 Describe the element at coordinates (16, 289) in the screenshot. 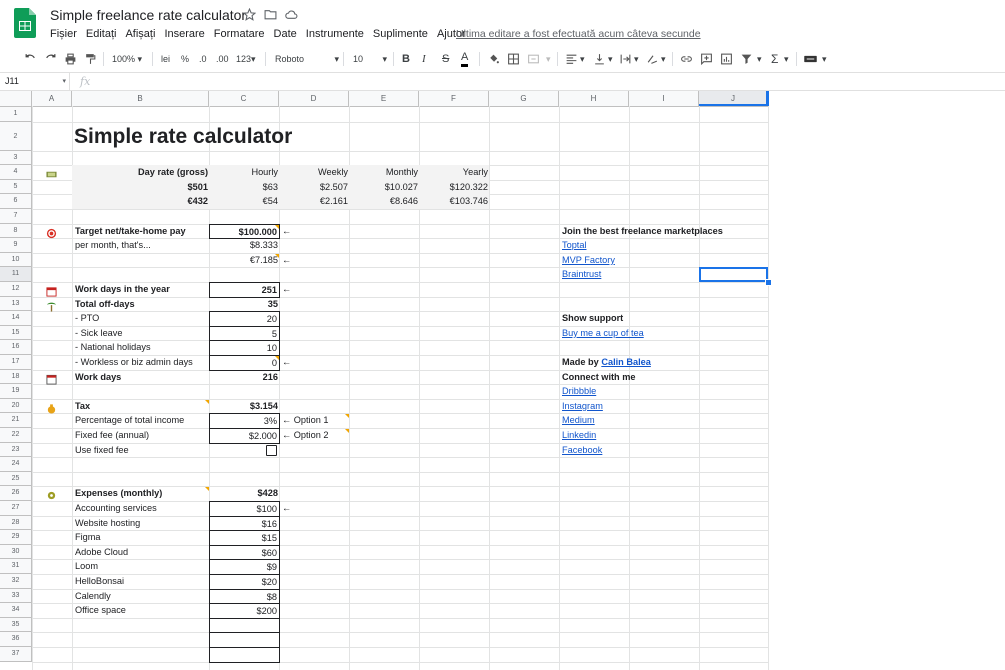

I see `row-header-12: 12` at that location.